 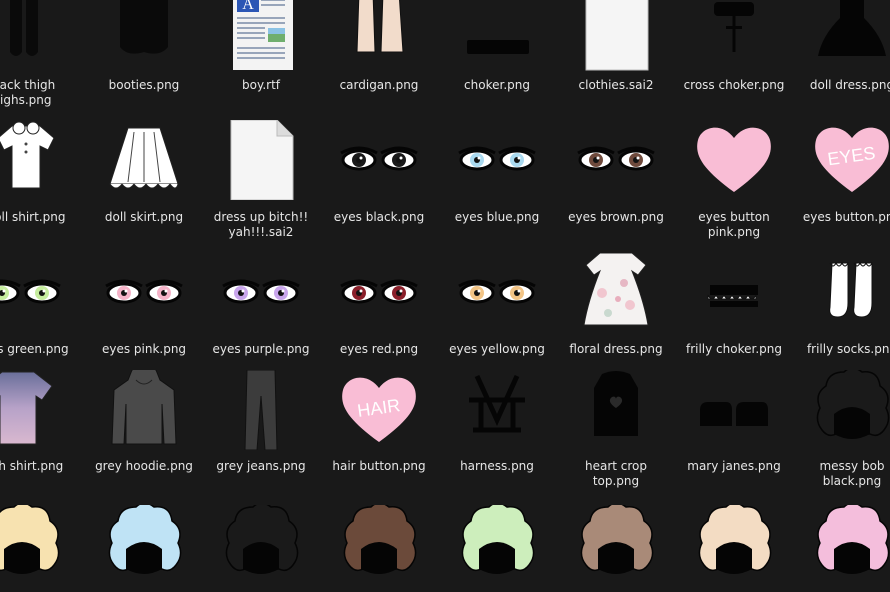 What do you see at coordinates (616, 85) in the screenshot?
I see `file-name: clothies.sai2` at bounding box center [616, 85].